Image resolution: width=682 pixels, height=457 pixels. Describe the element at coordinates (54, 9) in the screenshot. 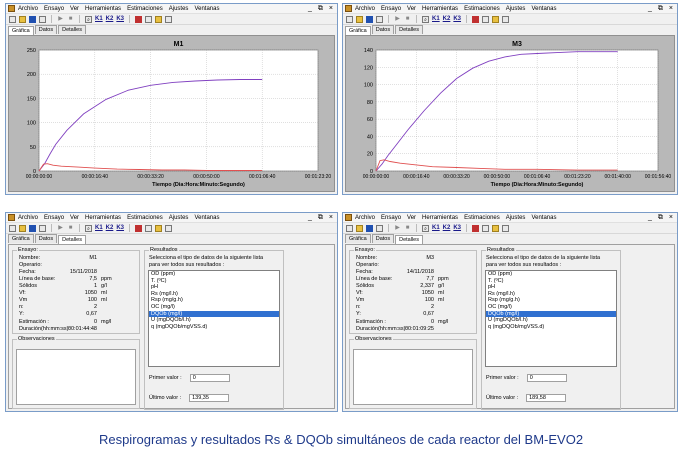

I see `menu-item-ensayo: Ensayo` at that location.